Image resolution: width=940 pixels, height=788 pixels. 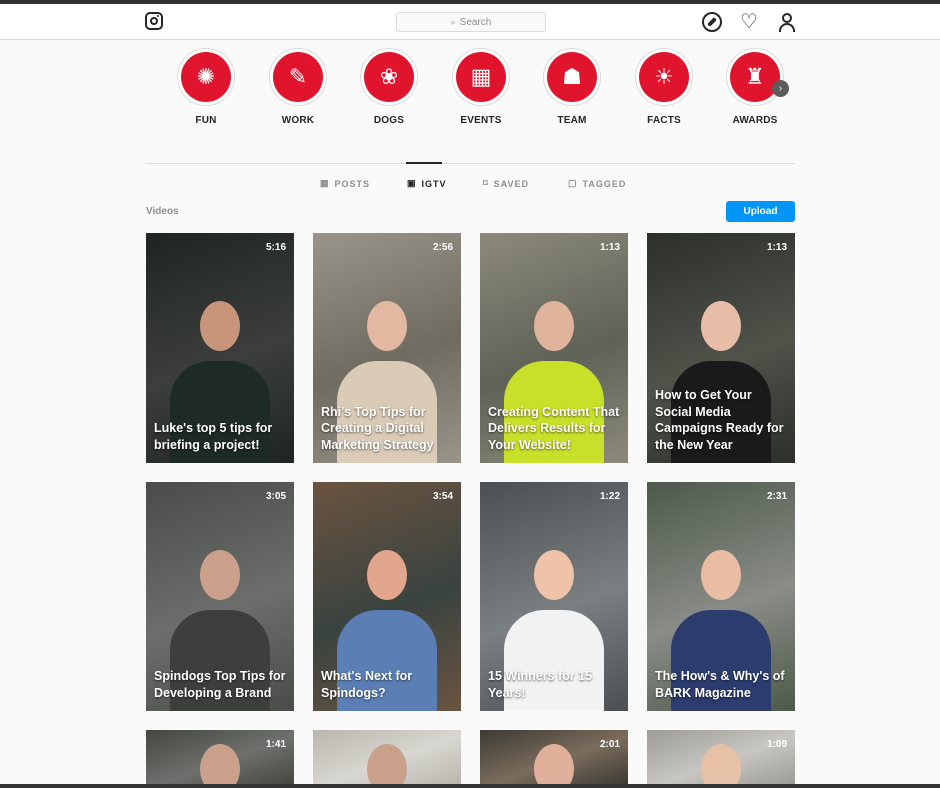 I want to click on video-duration: 1:41, so click(x=275, y=744).